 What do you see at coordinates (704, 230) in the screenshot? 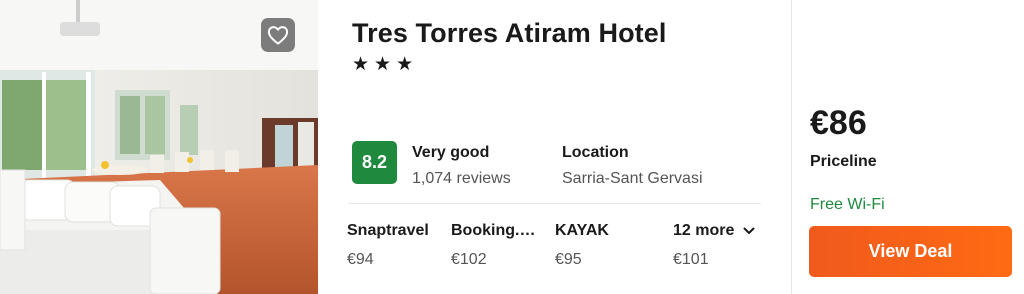
I see `more-providers-label: 12 more` at bounding box center [704, 230].